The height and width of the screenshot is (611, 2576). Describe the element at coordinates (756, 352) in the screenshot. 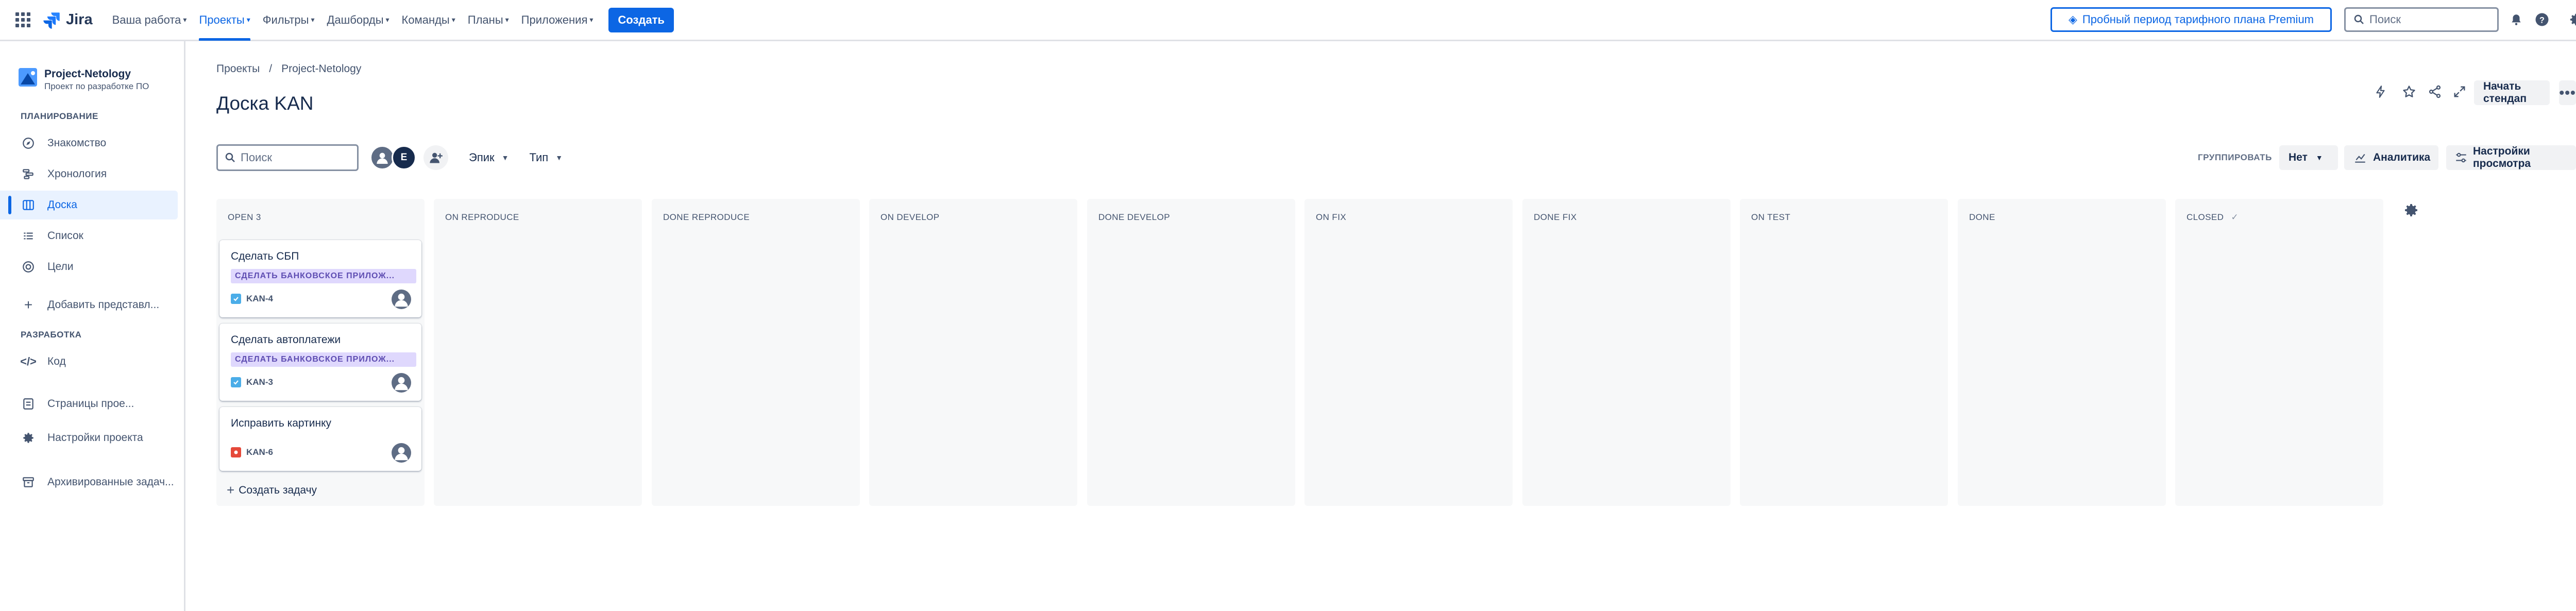

I see `board-column-done-reproduce: DONE REPRODUCE` at that location.